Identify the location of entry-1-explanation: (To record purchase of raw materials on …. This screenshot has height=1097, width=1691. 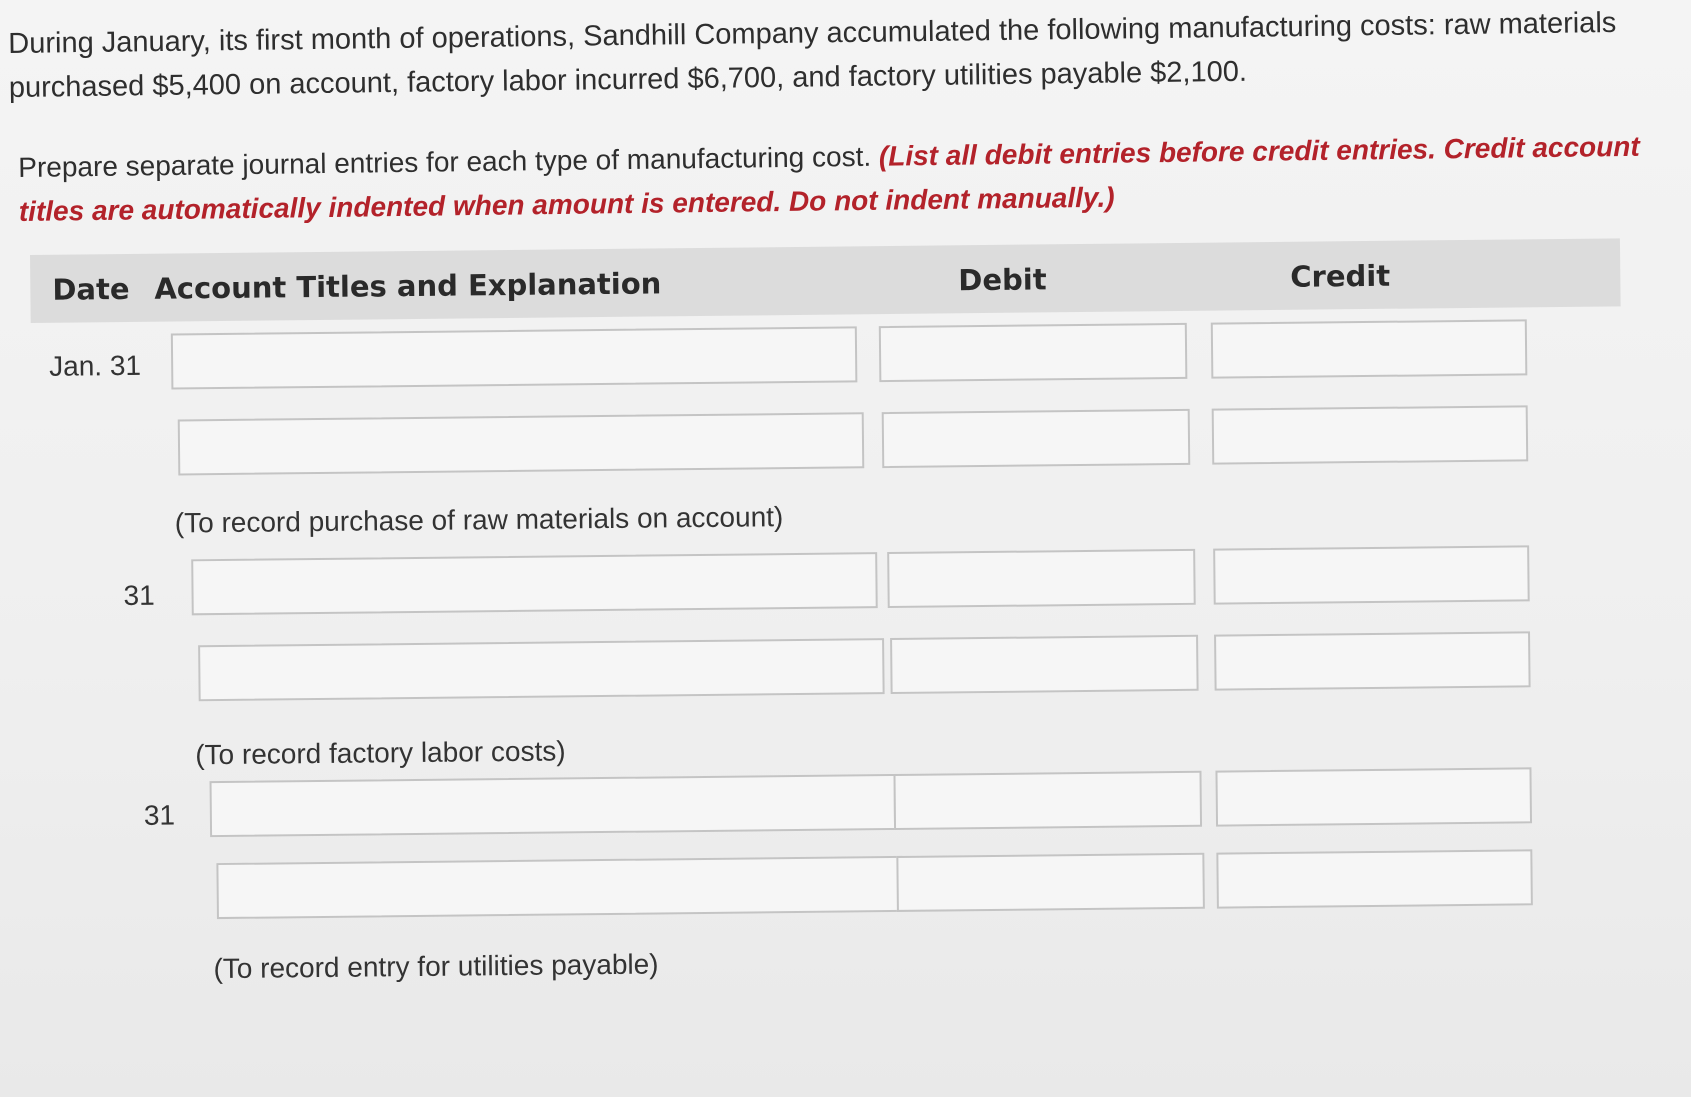
(479, 520).